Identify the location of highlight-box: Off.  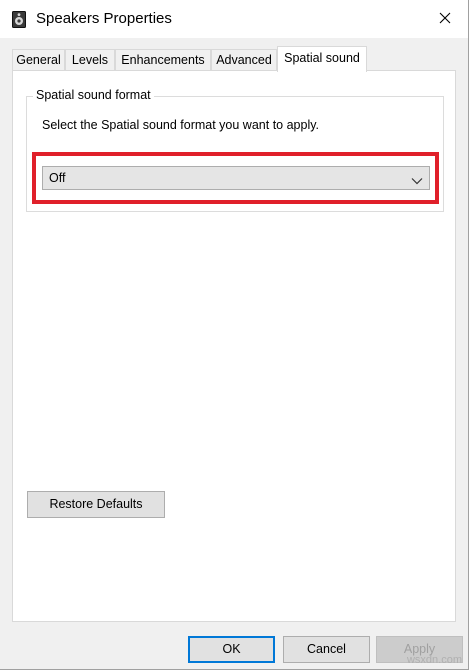
(235, 178).